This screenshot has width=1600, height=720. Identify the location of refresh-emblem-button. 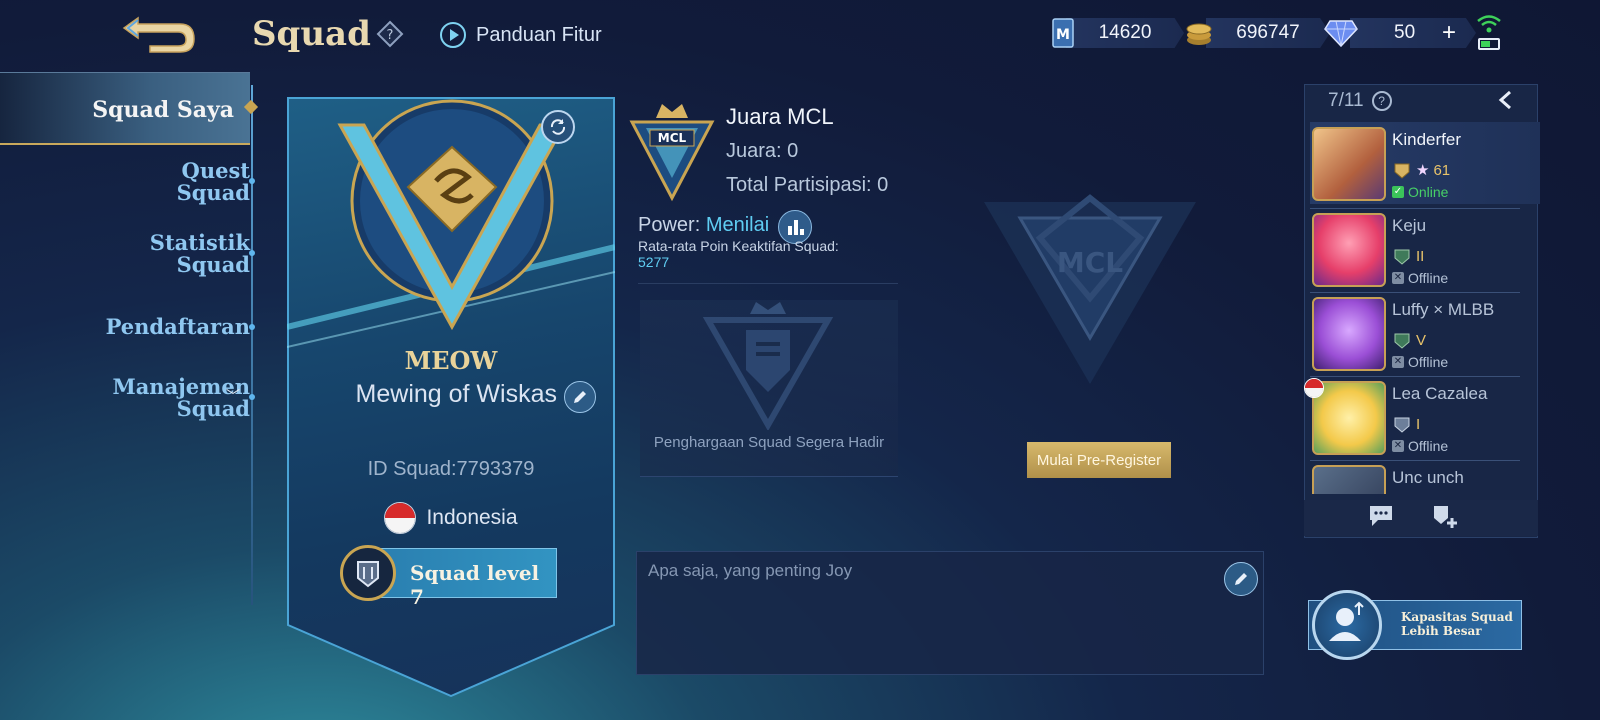
(558, 127).